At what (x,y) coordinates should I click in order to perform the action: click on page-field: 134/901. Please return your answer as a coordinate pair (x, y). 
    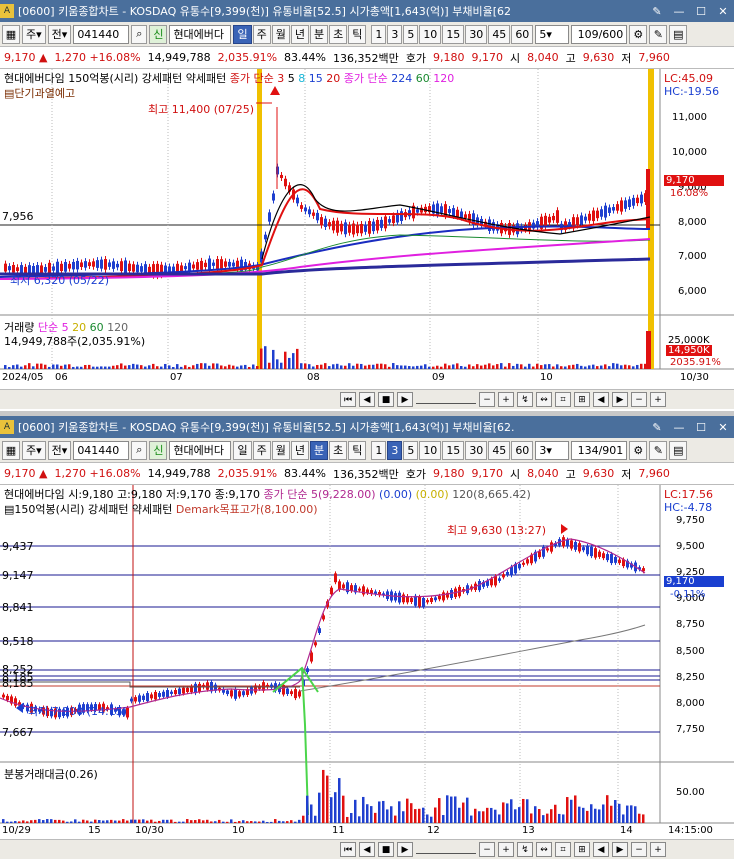
    Looking at the image, I should click on (599, 450).